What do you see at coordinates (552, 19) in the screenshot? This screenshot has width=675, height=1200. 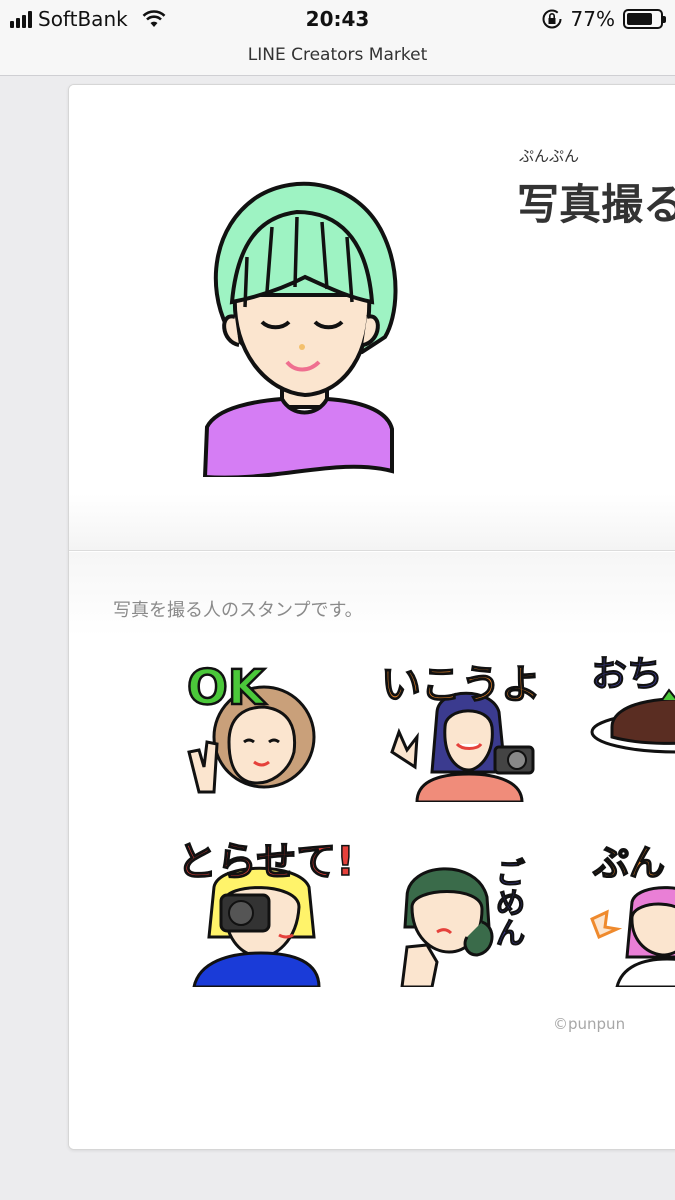 I see `rotation-lock-icon` at bounding box center [552, 19].